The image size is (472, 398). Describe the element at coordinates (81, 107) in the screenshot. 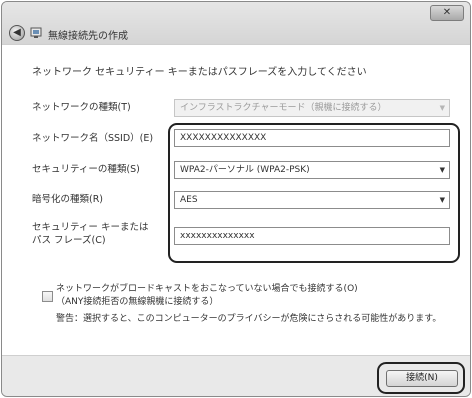

I see `network-type-label: ネットワークの種類(T)` at that location.